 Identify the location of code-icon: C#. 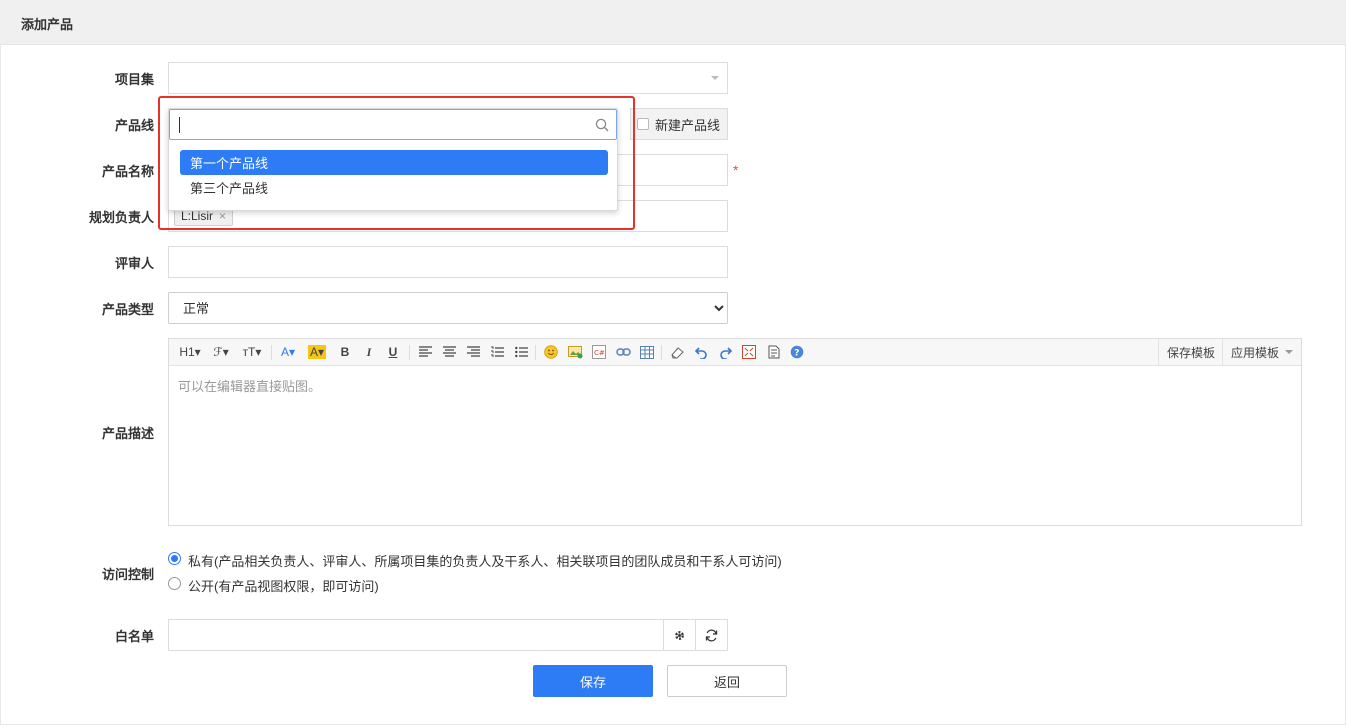
(599, 352).